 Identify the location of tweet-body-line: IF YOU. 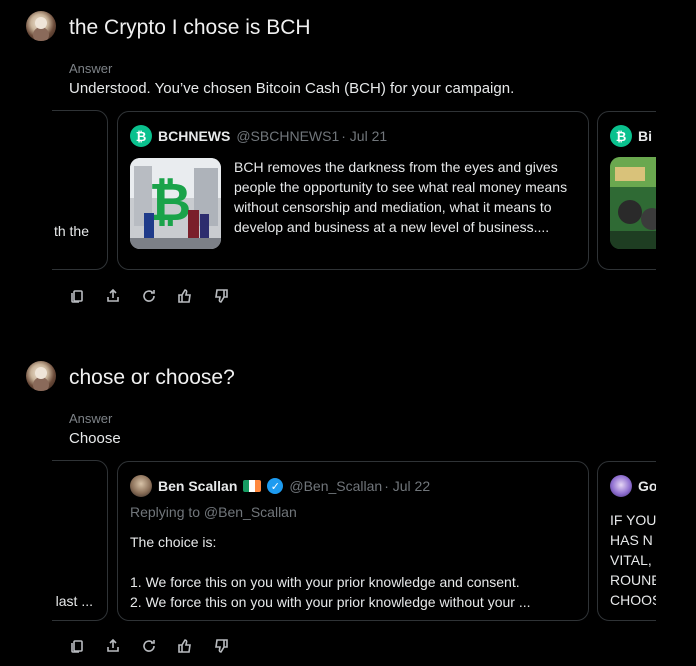
(633, 520).